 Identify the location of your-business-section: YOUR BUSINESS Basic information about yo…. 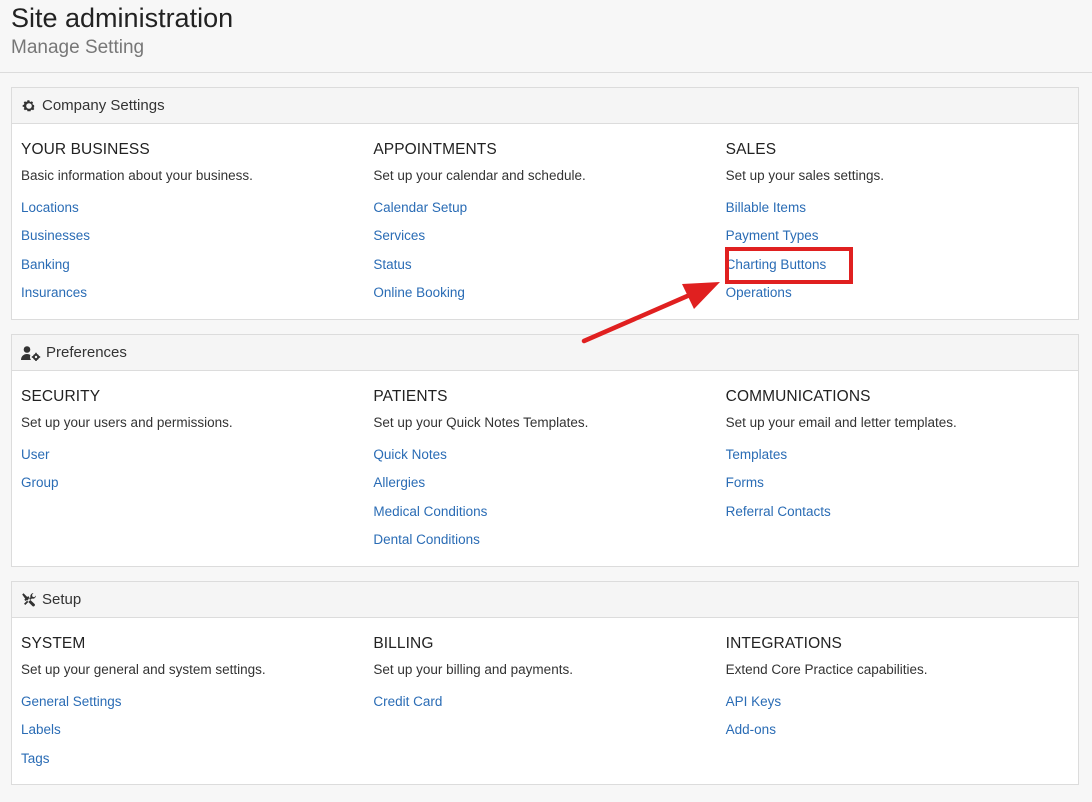
(197, 223).